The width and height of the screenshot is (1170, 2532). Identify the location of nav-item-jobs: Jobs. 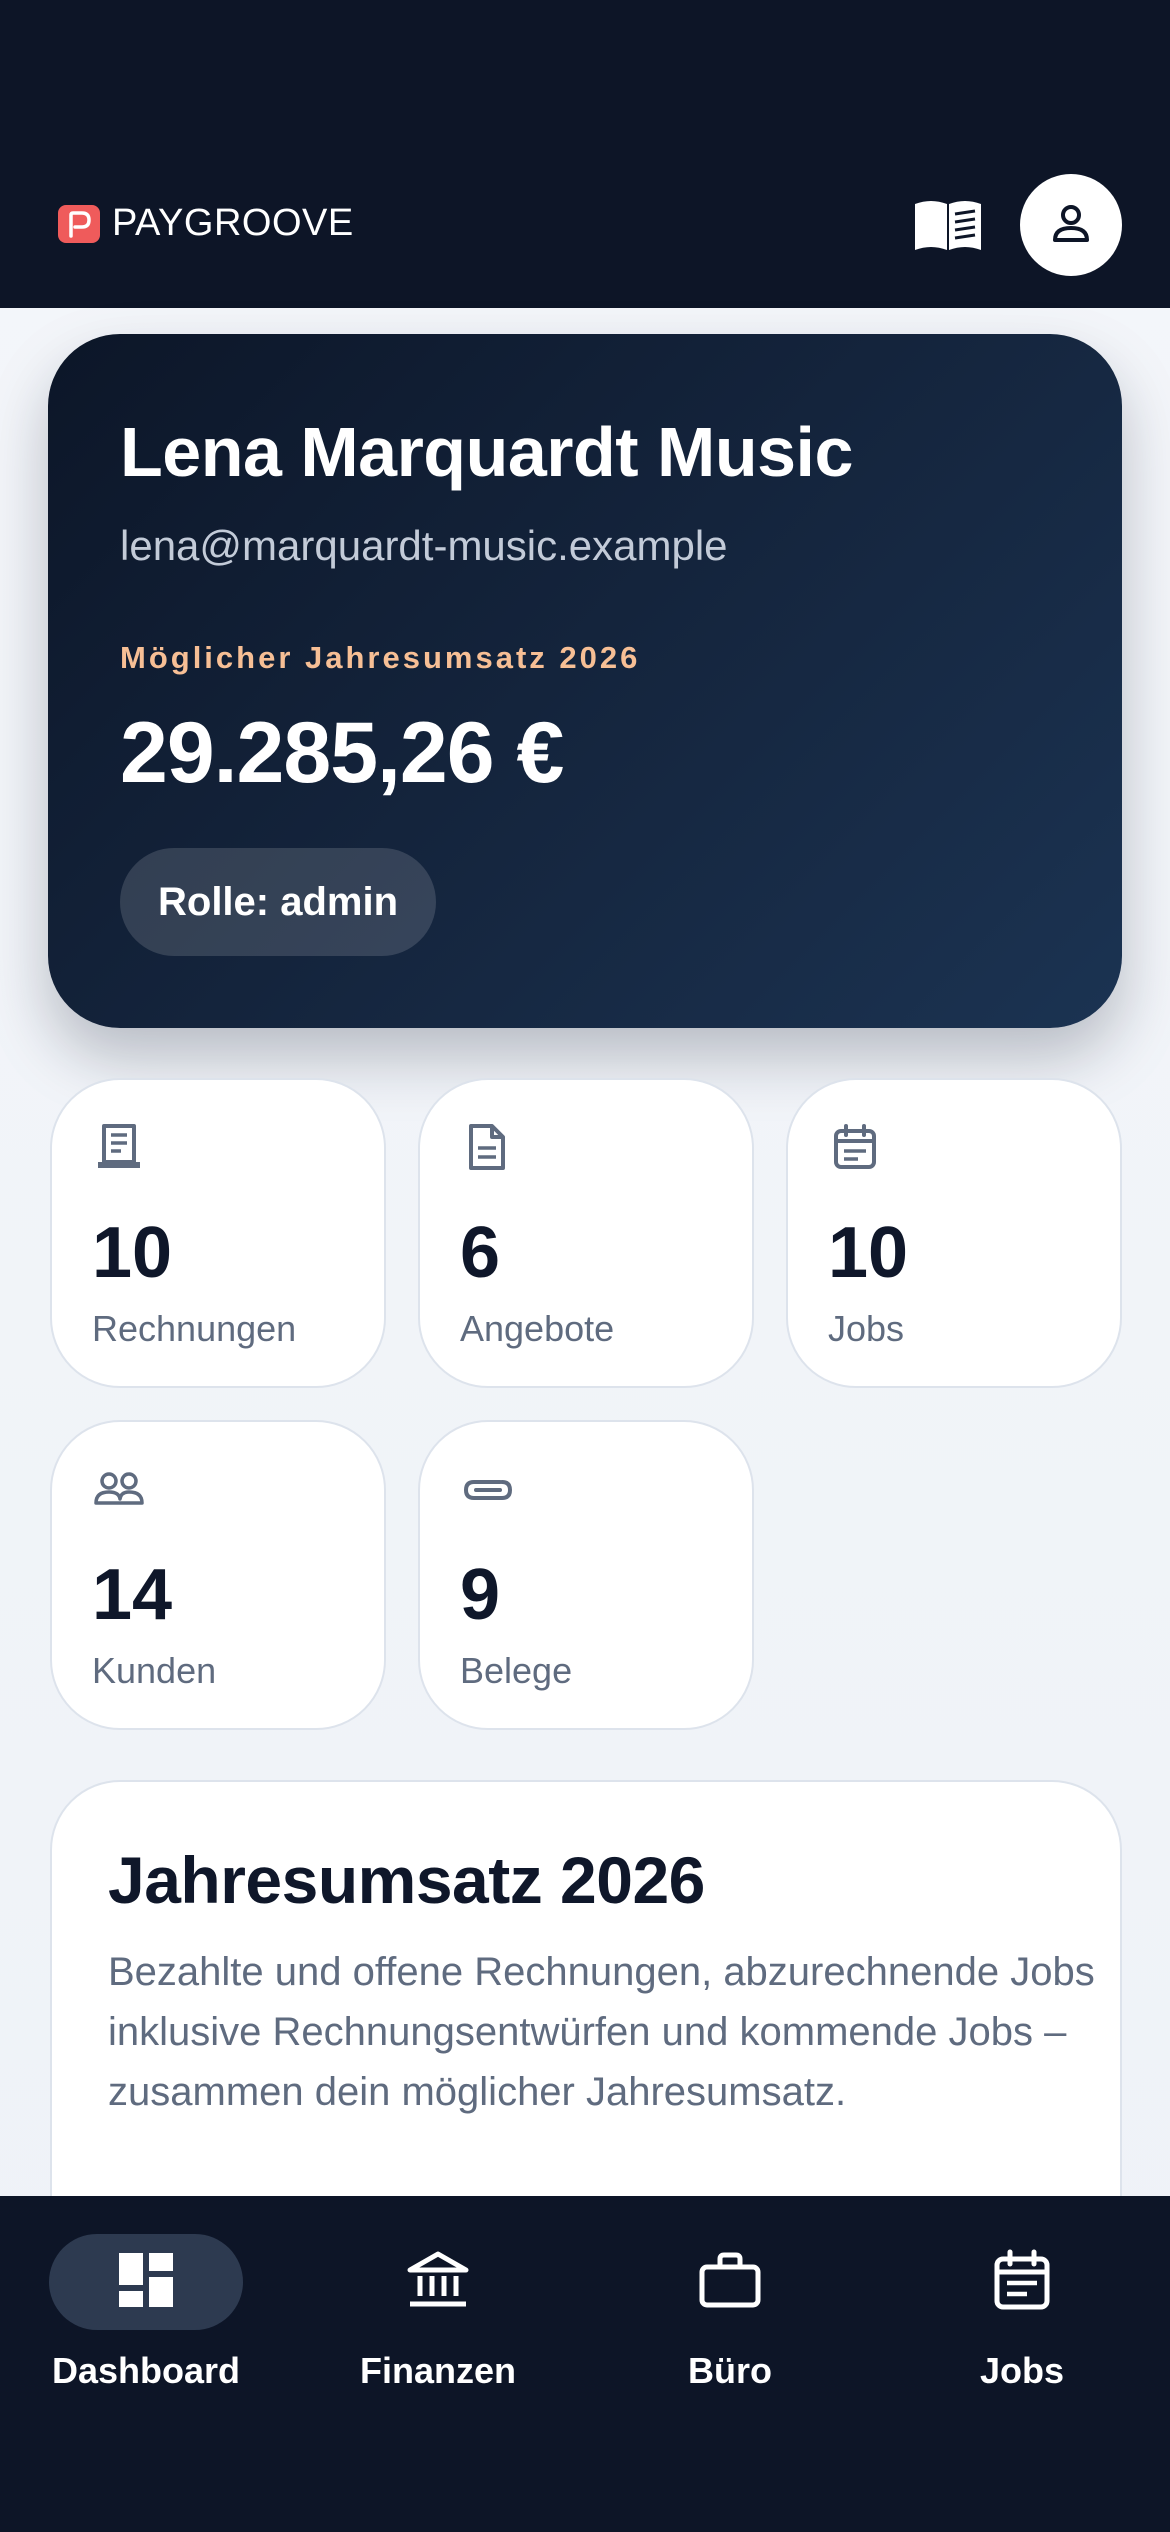
(1022, 2319).